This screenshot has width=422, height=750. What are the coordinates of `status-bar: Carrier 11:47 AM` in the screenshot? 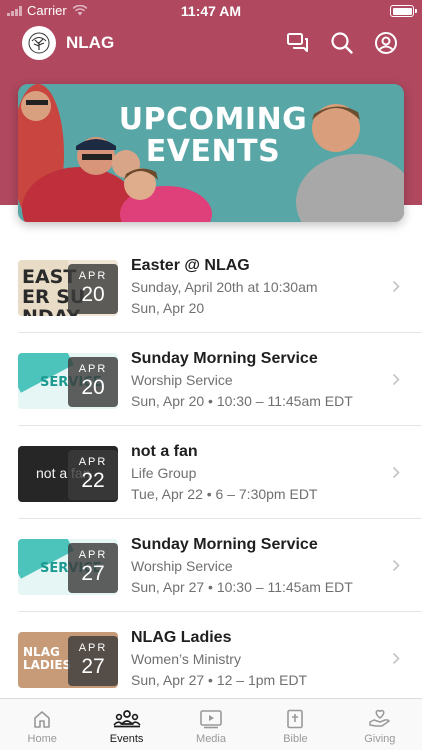 It's located at (211, 11).